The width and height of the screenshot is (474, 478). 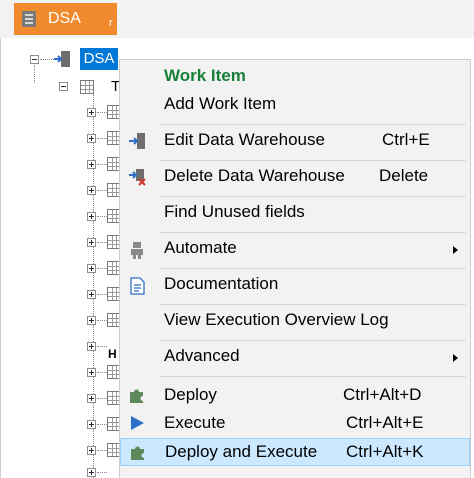 What do you see at coordinates (295, 106) in the screenshot?
I see `menu-item-add-work-item: Add Work Item` at bounding box center [295, 106].